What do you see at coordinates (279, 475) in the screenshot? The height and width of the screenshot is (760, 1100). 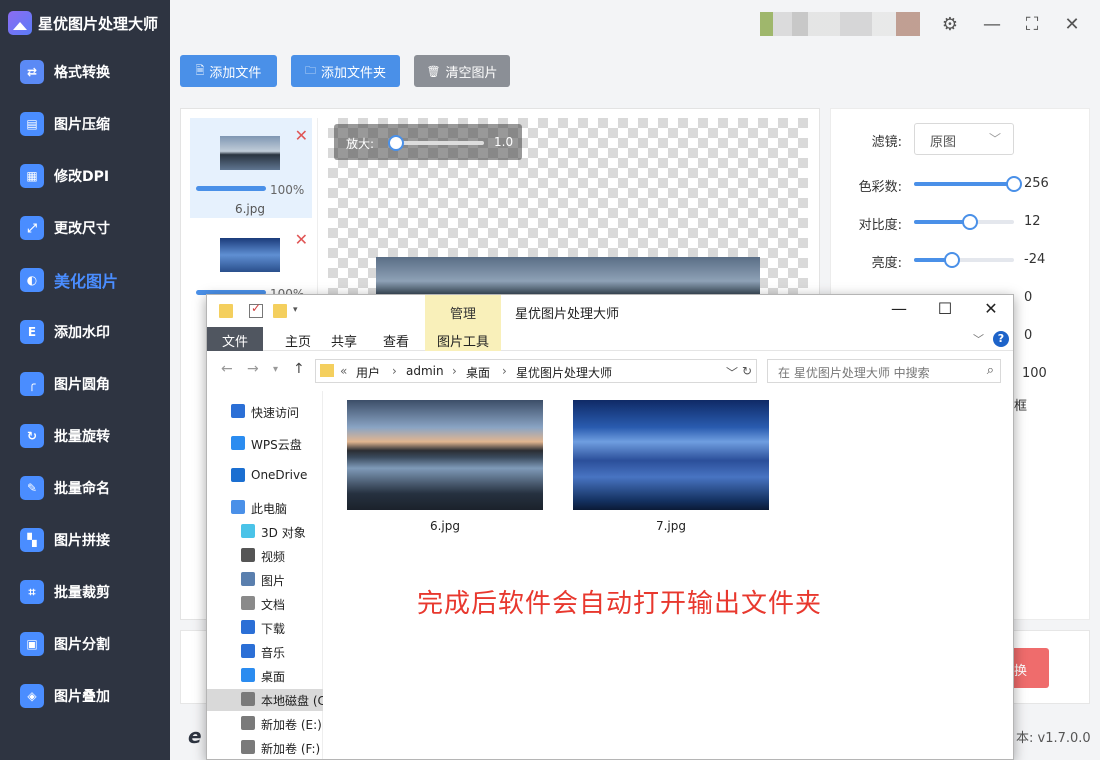 I see `tree-item-label: OneDrive` at bounding box center [279, 475].